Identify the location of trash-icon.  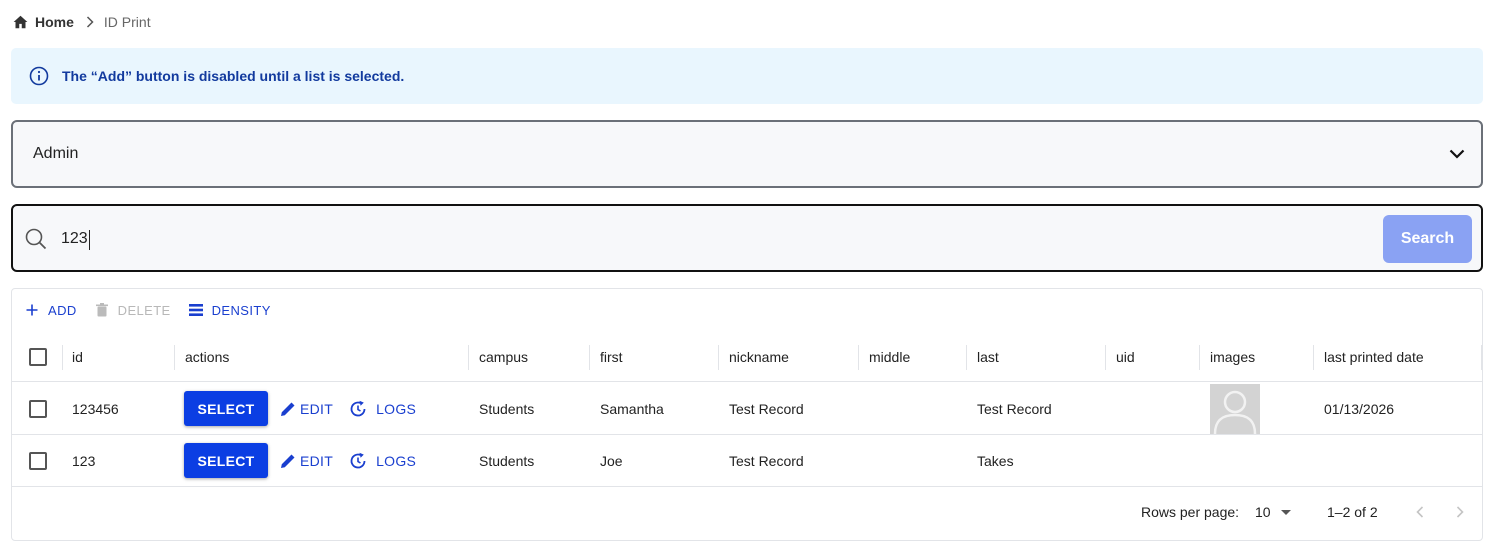
(102, 310).